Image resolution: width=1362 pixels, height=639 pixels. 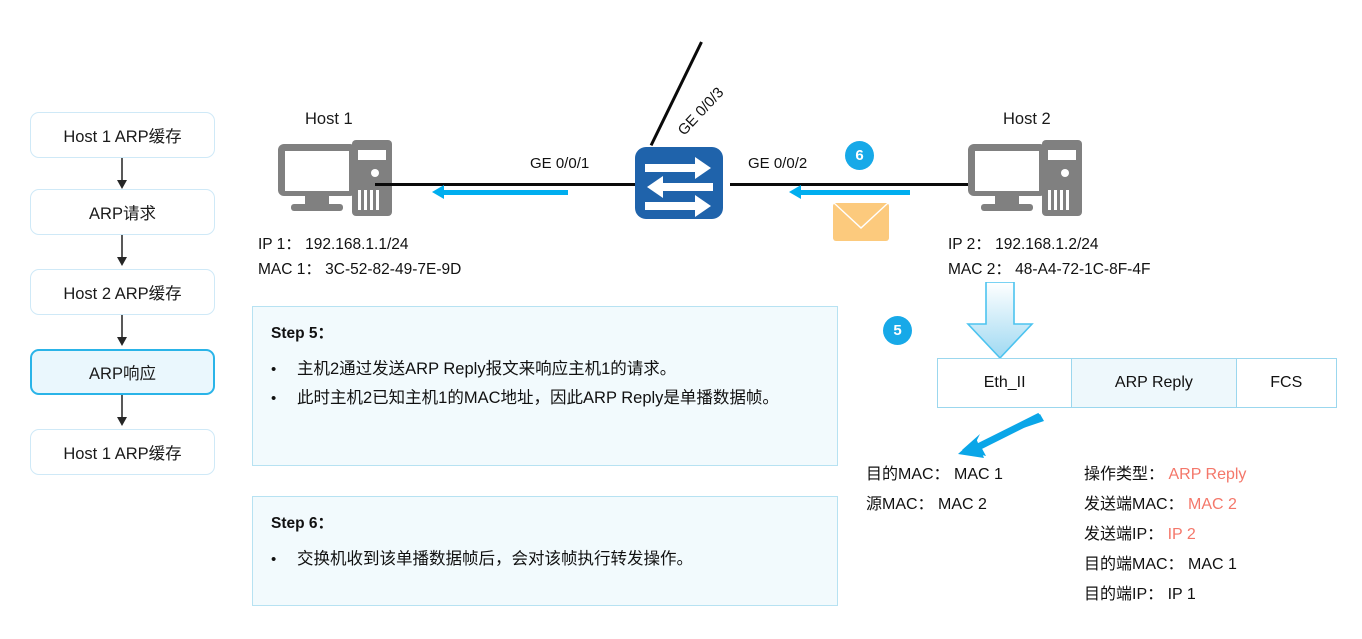 What do you see at coordinates (1181, 534) in the screenshot?
I see `field-value: IP 2` at bounding box center [1181, 534].